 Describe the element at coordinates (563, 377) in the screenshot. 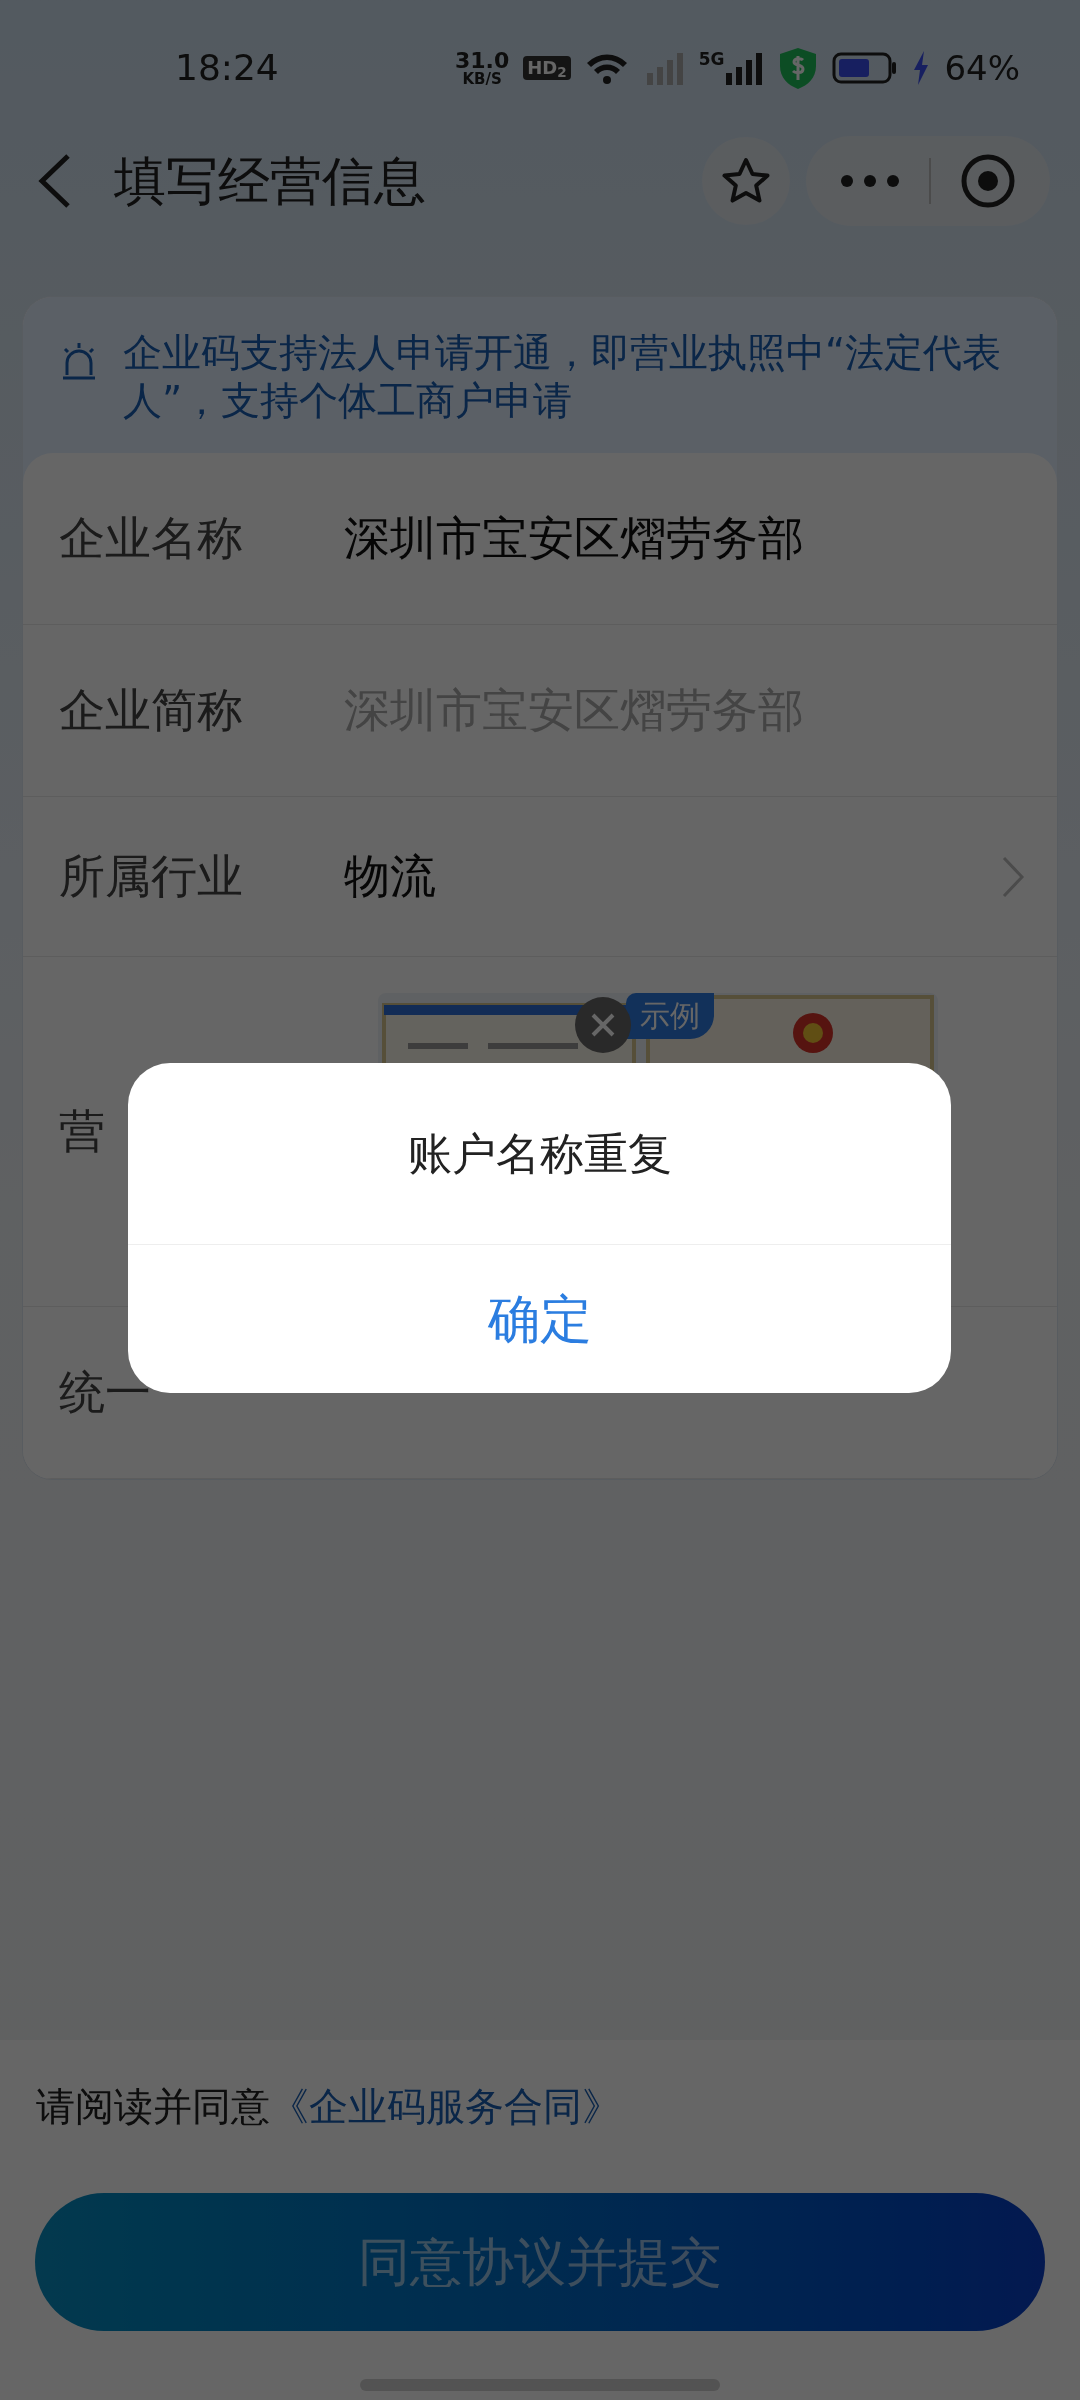

I see `notice-text: 企业码支持法人申请开通，即营业执照中“法定代表人”，支持个体工商户申请` at that location.